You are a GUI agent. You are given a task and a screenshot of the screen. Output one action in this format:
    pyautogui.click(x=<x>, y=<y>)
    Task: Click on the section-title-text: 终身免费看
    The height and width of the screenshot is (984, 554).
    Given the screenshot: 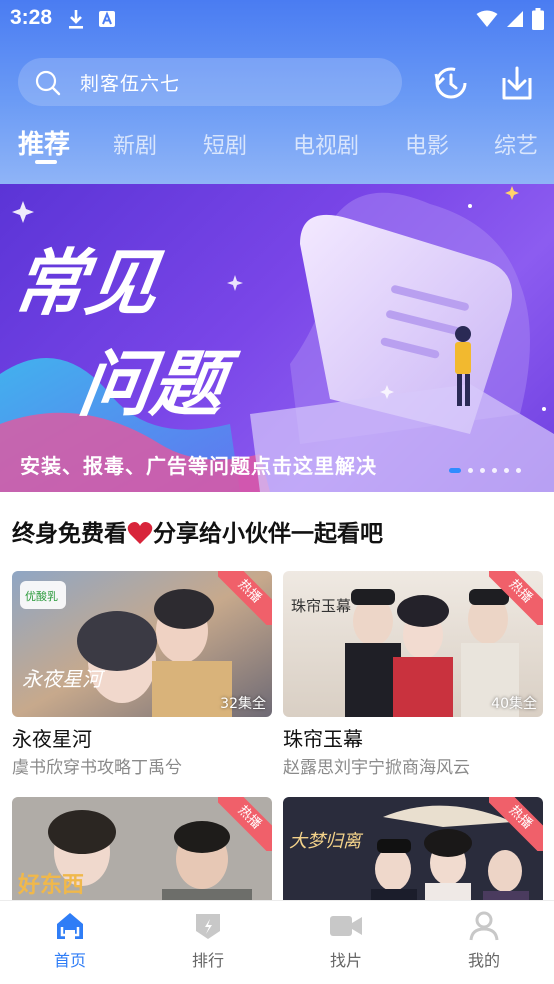 What is the action you would take?
    pyautogui.click(x=69, y=534)
    